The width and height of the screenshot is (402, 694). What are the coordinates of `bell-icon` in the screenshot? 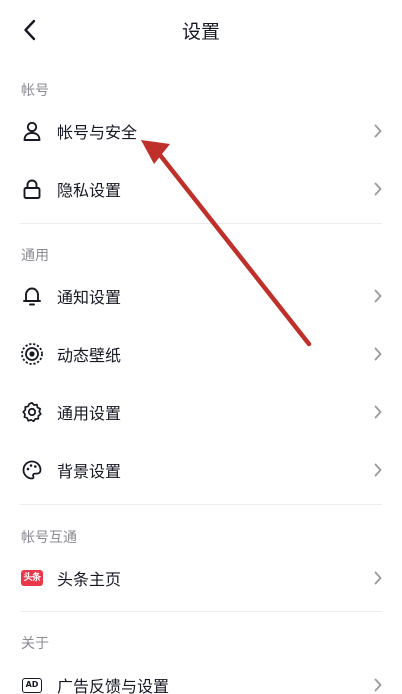 It's located at (32, 296).